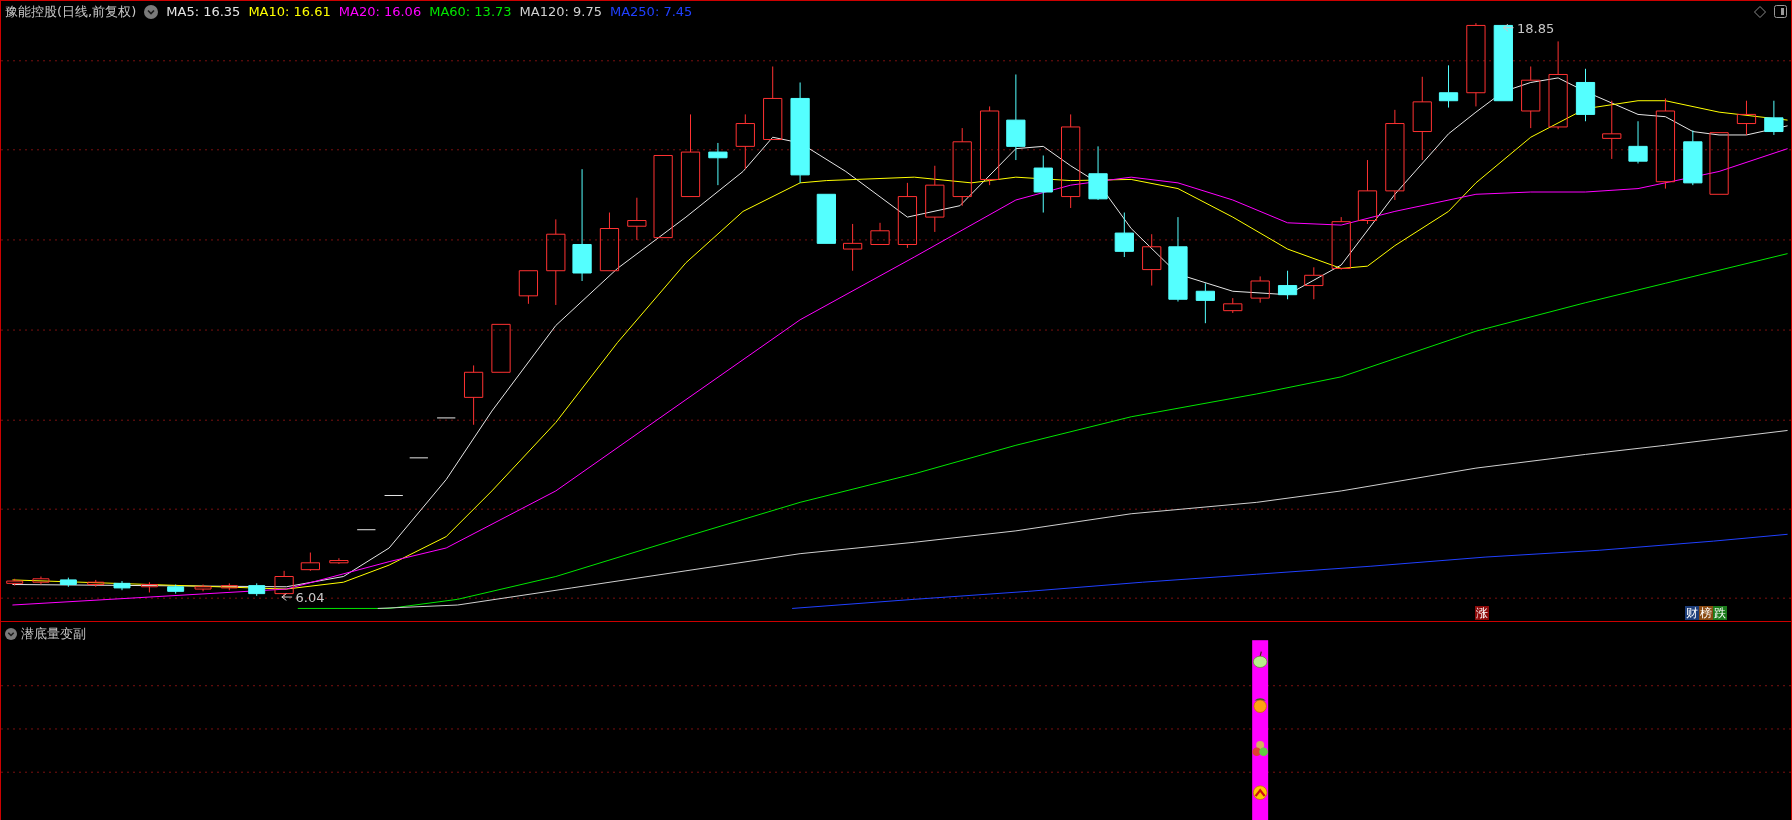 Image resolution: width=1792 pixels, height=820 pixels. I want to click on price-label: 18.85, so click(1536, 28).